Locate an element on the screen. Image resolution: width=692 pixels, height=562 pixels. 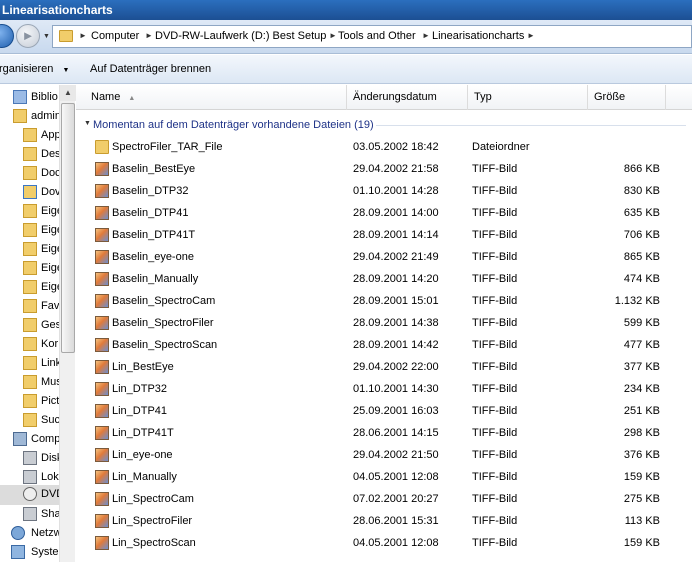
breadcrumb-dvd-drive: DVD-RW-Laufwerk (D:) Best Setup is located at coordinates (240, 36).